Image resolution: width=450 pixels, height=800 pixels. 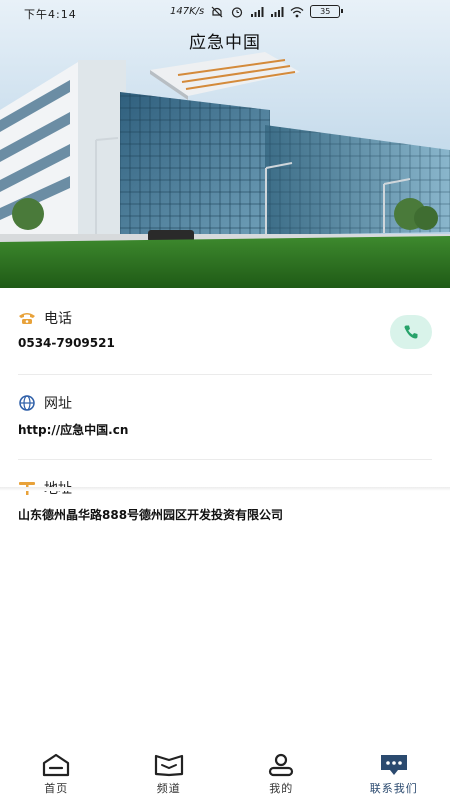 I want to click on page-title: 应急中国, so click(x=225, y=43).